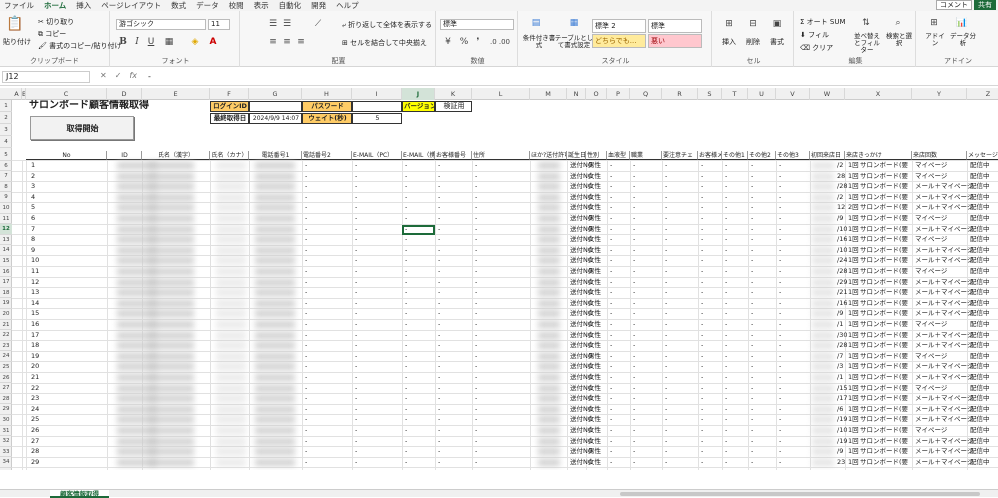  I want to click on fill-button: ⬇ フィル, so click(814, 35).